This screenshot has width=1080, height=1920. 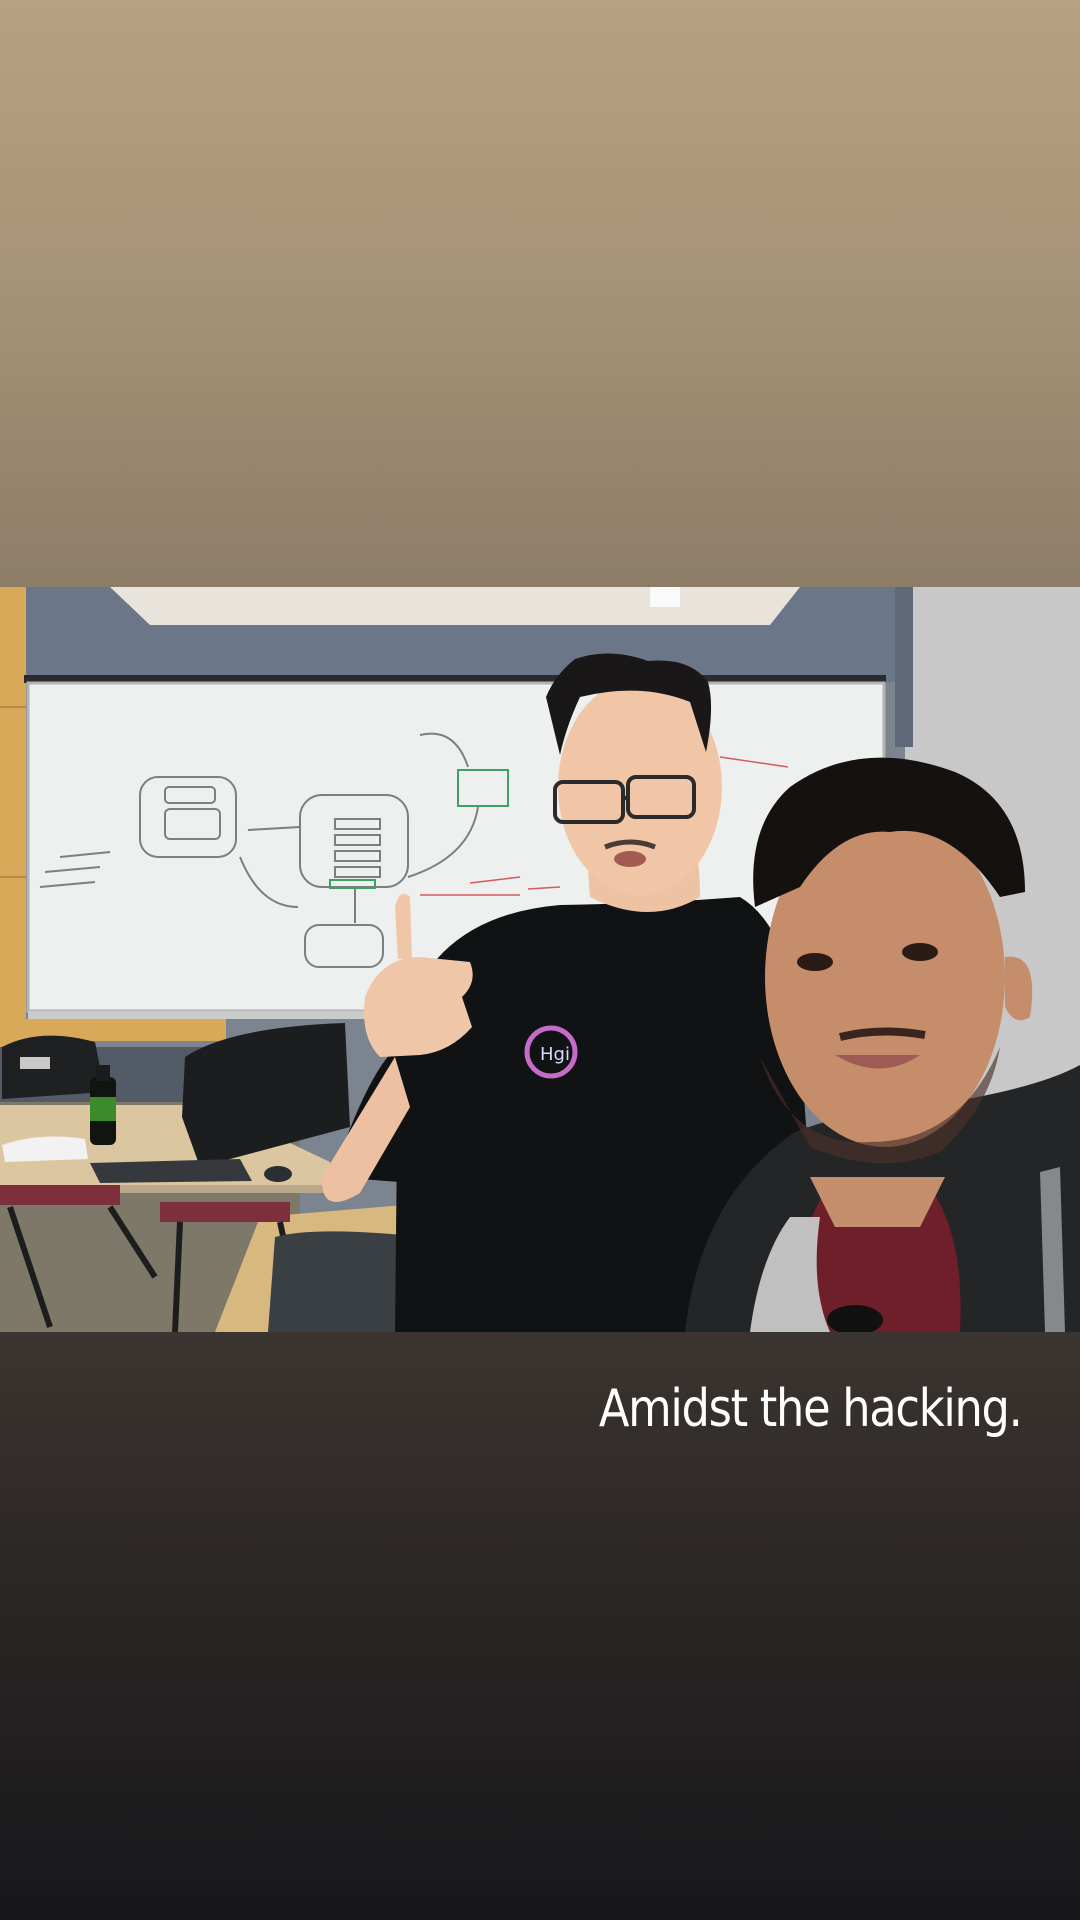 What do you see at coordinates (278, 1174) in the screenshot?
I see `mouse` at bounding box center [278, 1174].